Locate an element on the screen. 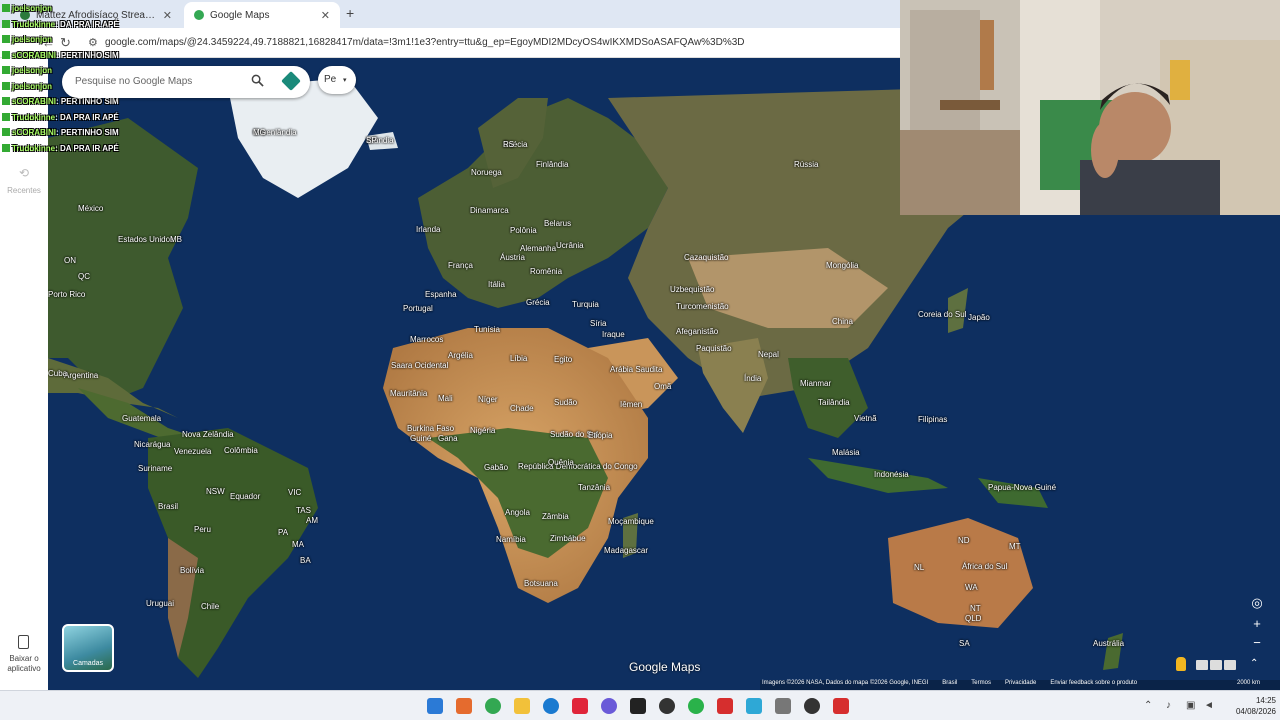 This screenshot has width=1280, height=720. map-label: México is located at coordinates (90, 208).